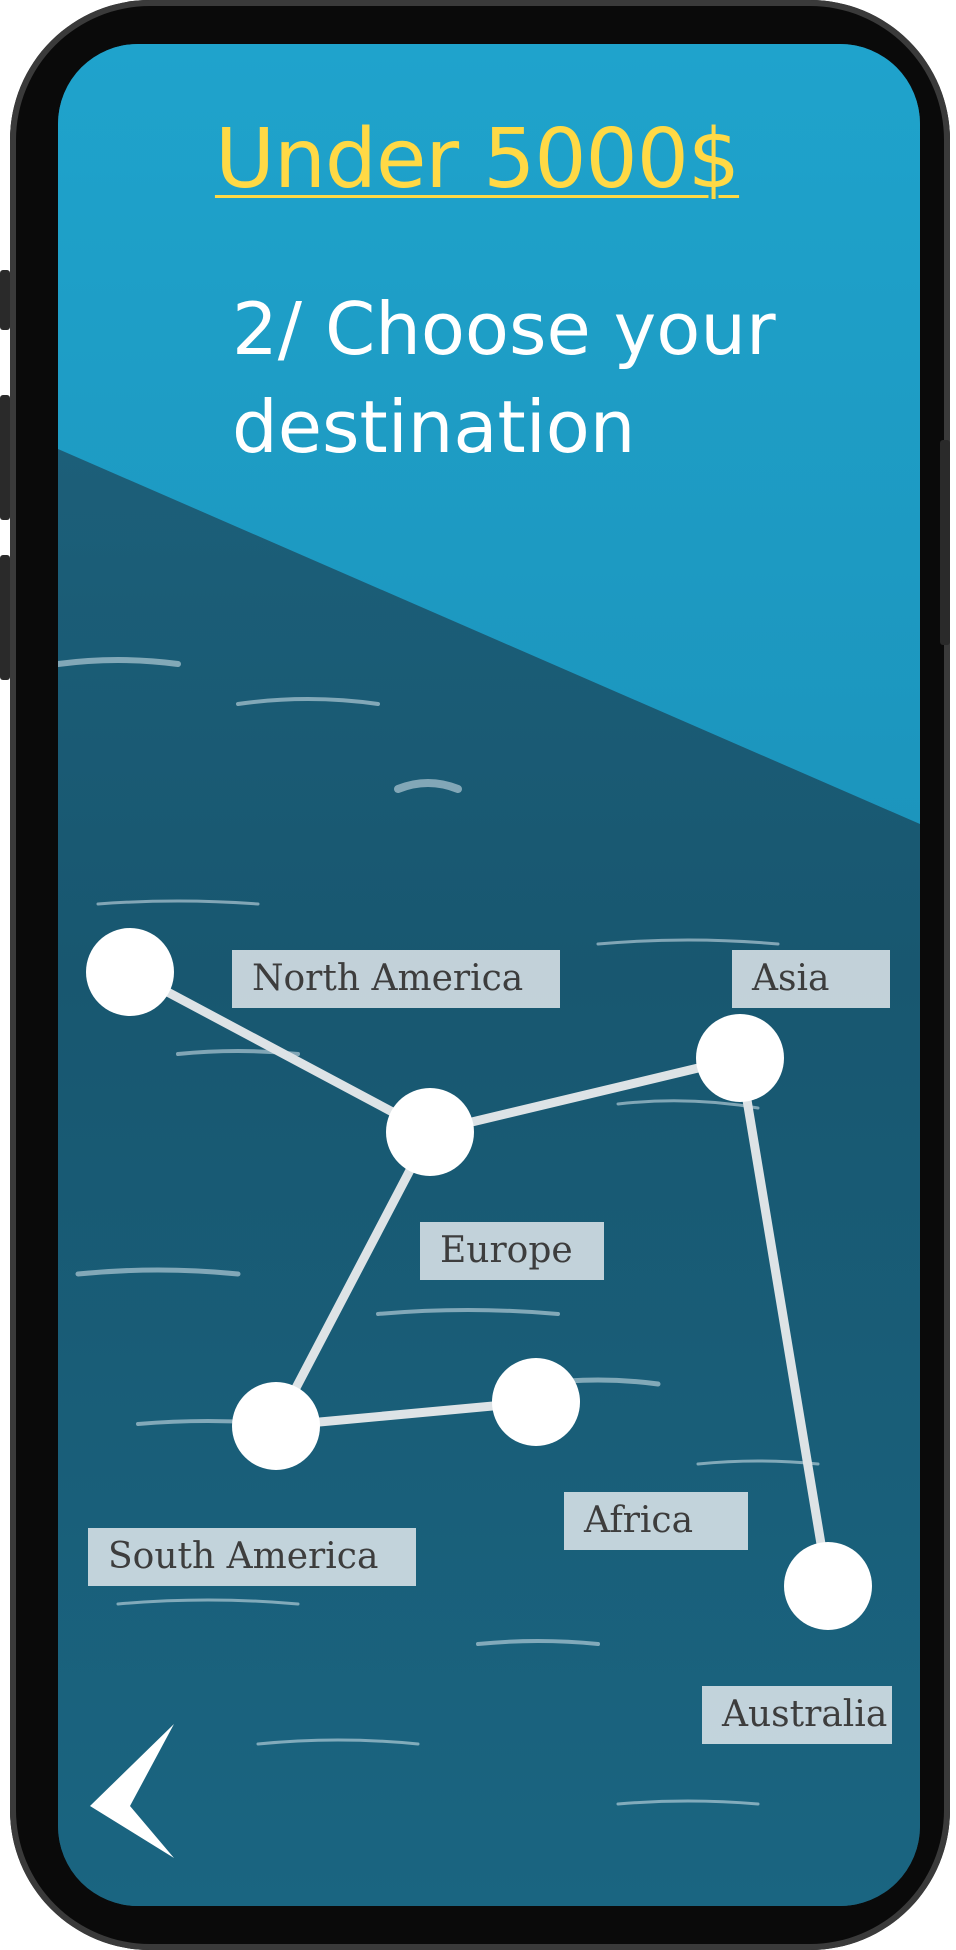  I want to click on node-north-america, so click(130, 972).